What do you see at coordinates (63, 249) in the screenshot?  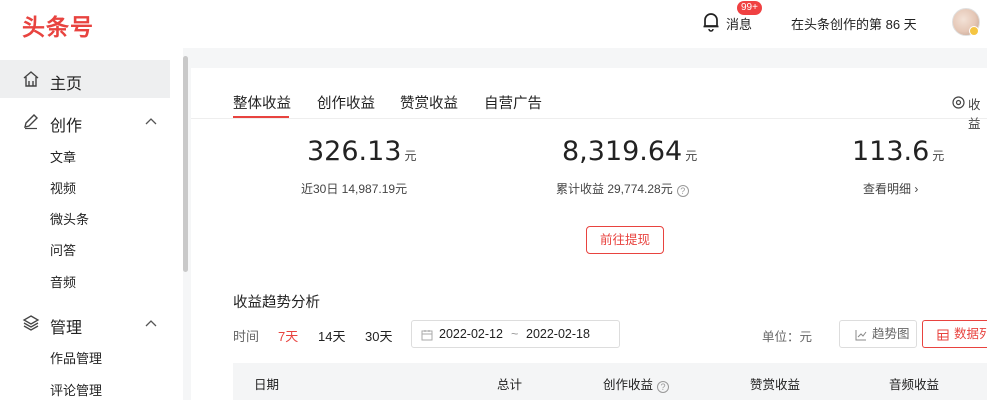 I see `sidebar-item-qa: 问答` at bounding box center [63, 249].